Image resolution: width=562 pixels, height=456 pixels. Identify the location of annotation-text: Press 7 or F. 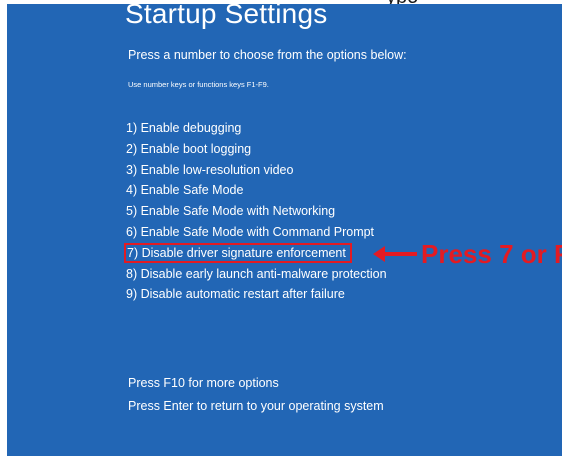
(491, 253).